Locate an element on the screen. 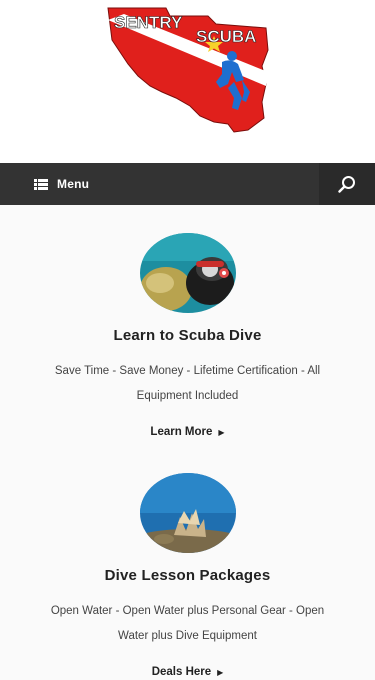 This screenshot has height=680, width=375. section-title: Dive Lesson Packages is located at coordinates (187, 575).